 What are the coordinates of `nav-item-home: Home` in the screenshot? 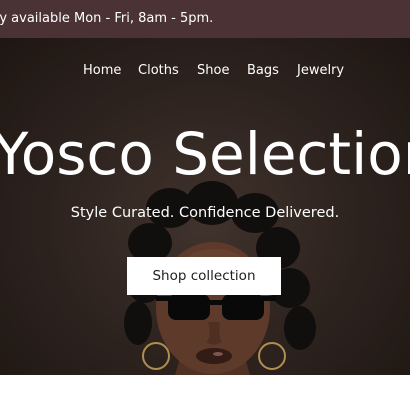 It's located at (102, 71).